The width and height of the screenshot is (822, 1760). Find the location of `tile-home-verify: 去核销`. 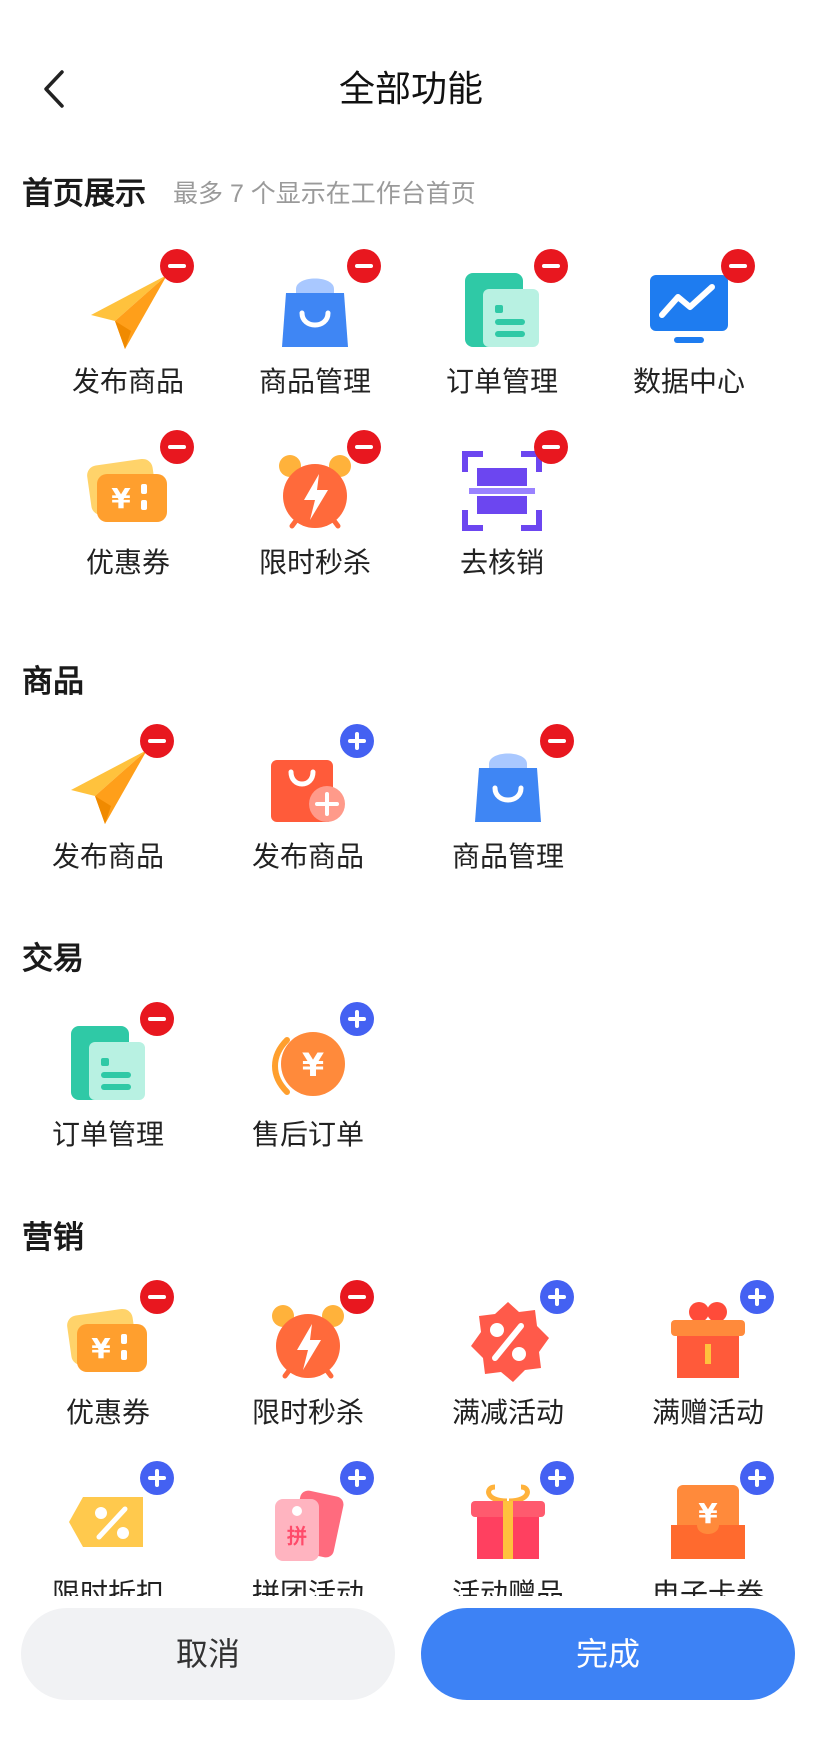

tile-home-verify: 去核销 is located at coordinates (502, 533).